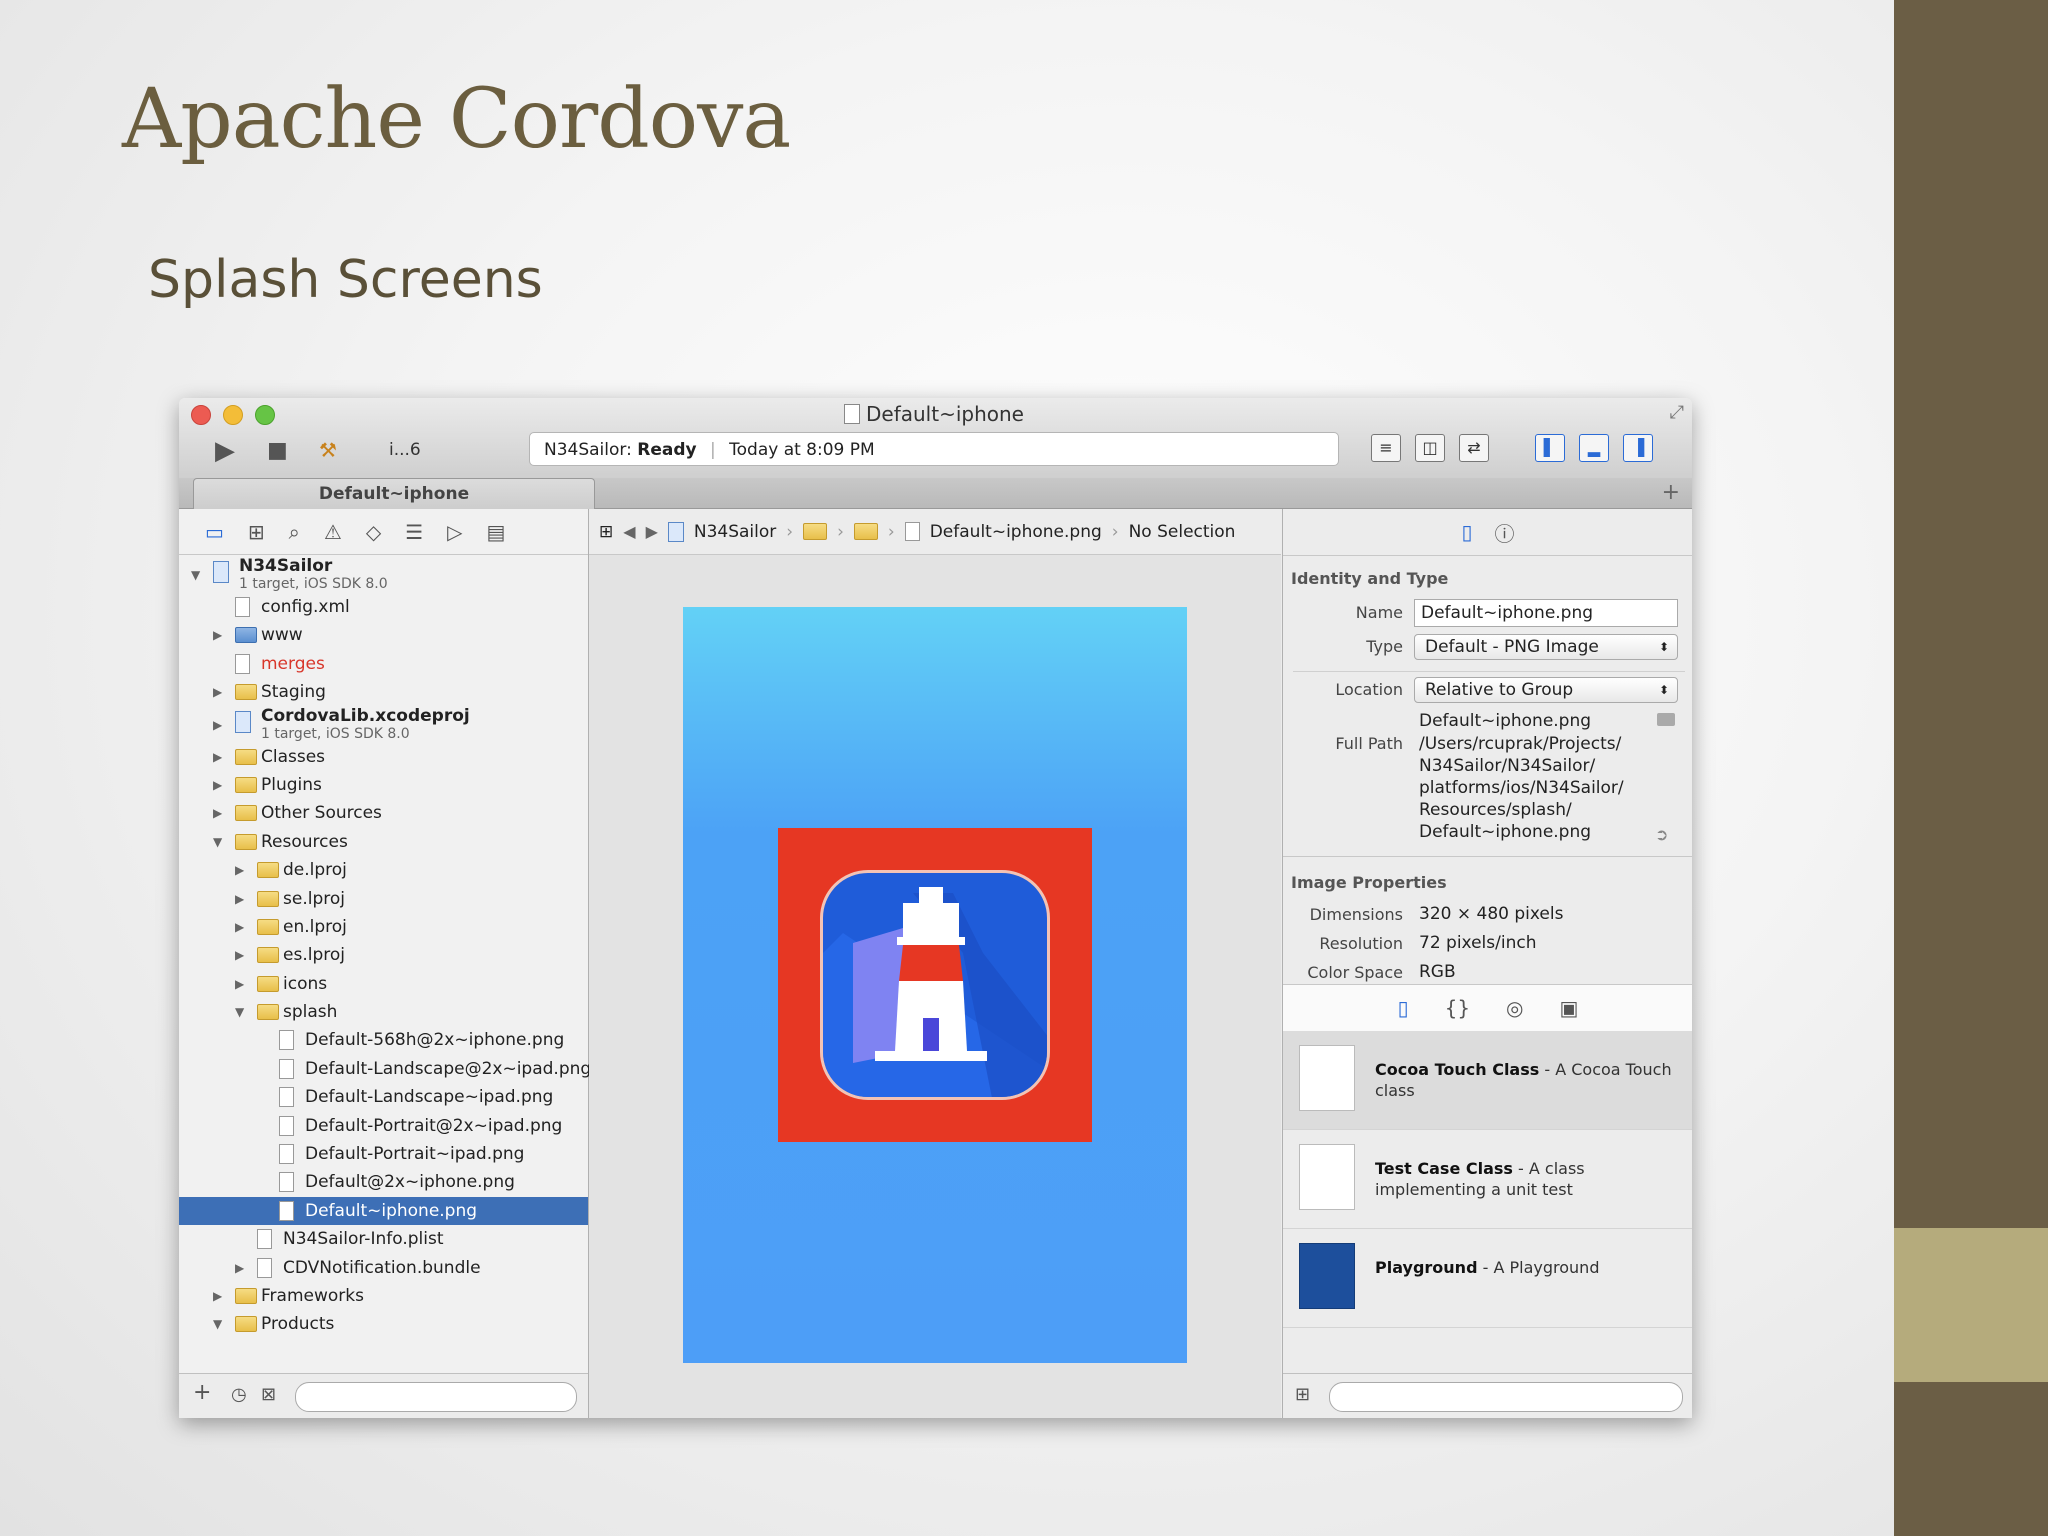  Describe the element at coordinates (1506, 1397) in the screenshot. I see `library-filter-input` at that location.